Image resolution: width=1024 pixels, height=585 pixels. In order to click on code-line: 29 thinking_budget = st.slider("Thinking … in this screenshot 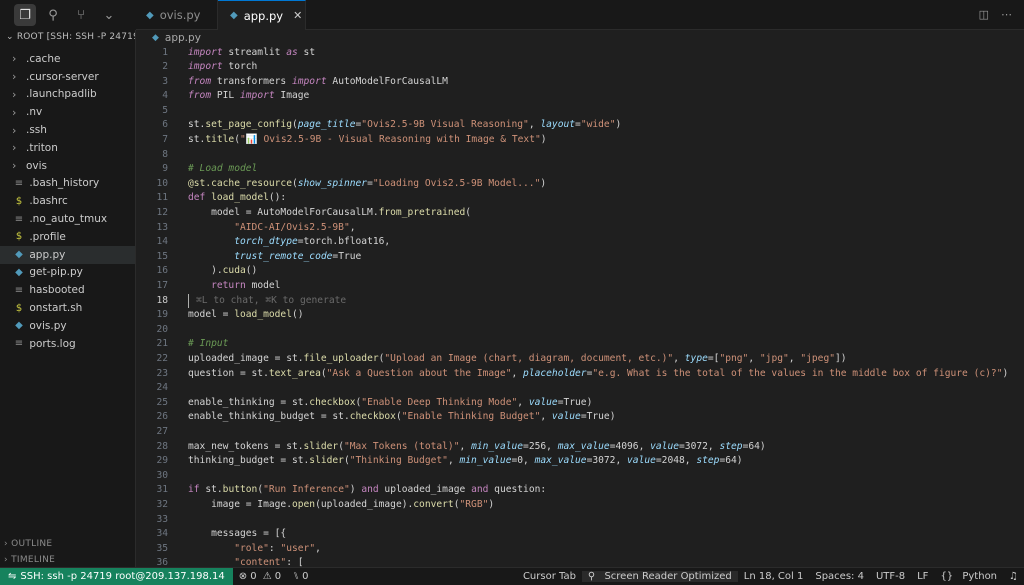, I will do `click(580, 461)`.